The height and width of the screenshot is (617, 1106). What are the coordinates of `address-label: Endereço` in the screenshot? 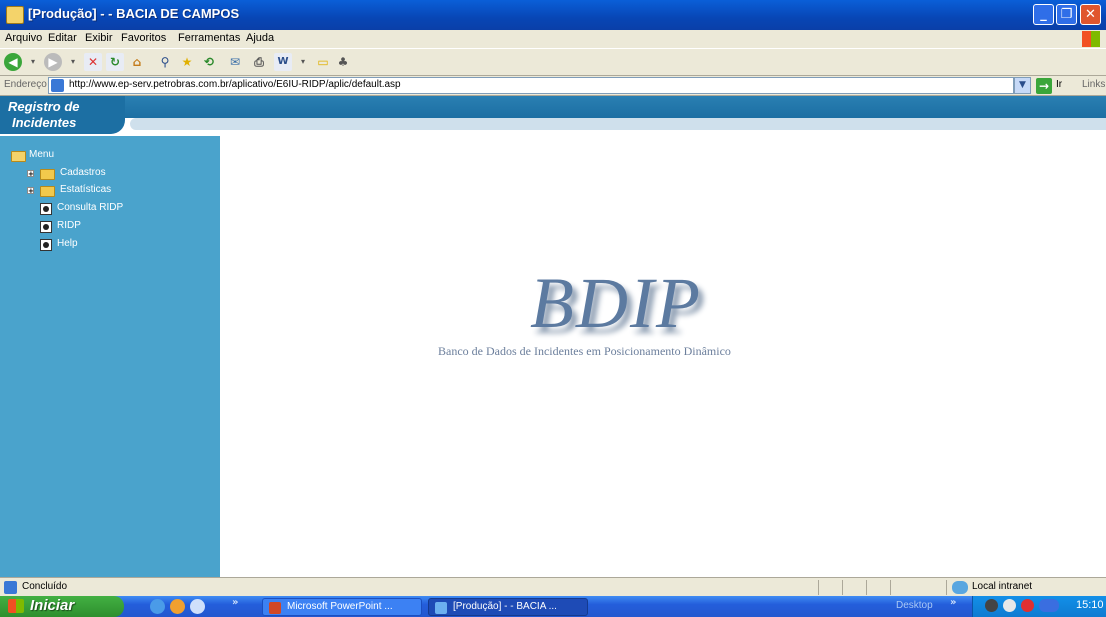 It's located at (25, 84).